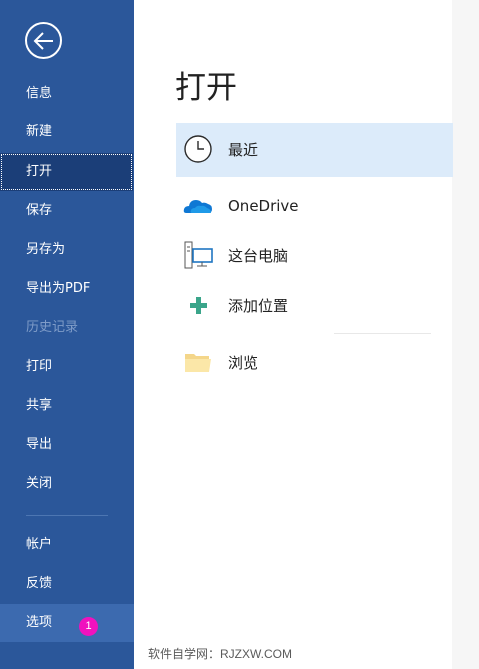 The height and width of the screenshot is (669, 479). What do you see at coordinates (314, 363) in the screenshot?
I see `location-browse: 浏览` at bounding box center [314, 363].